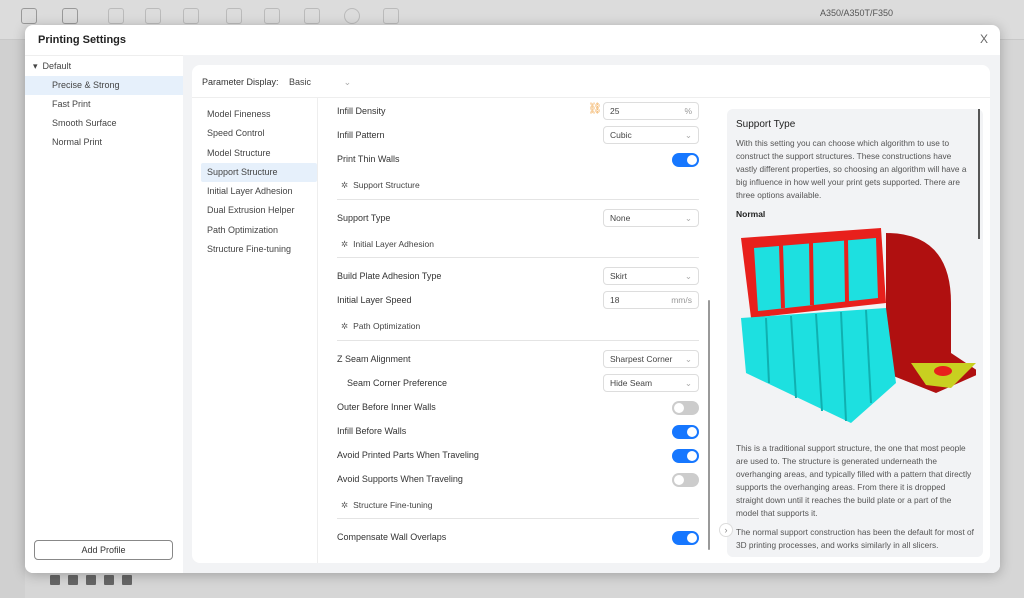  I want to click on view-right-icon, so click(109, 580).